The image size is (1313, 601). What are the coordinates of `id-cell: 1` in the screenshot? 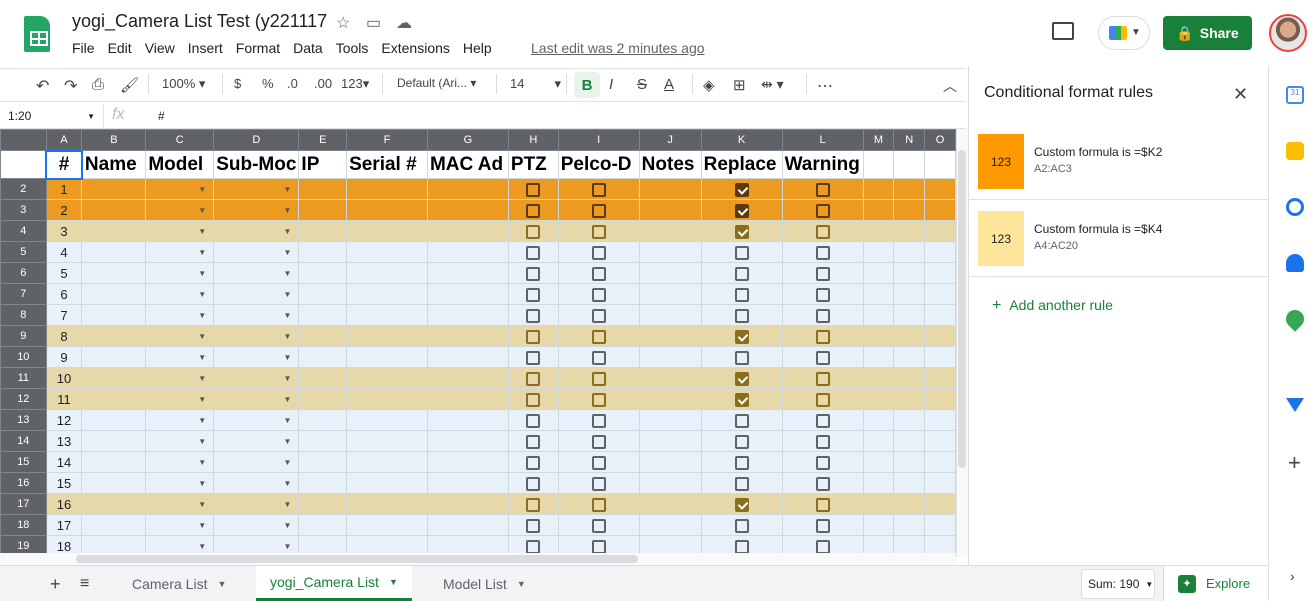 It's located at (64, 189).